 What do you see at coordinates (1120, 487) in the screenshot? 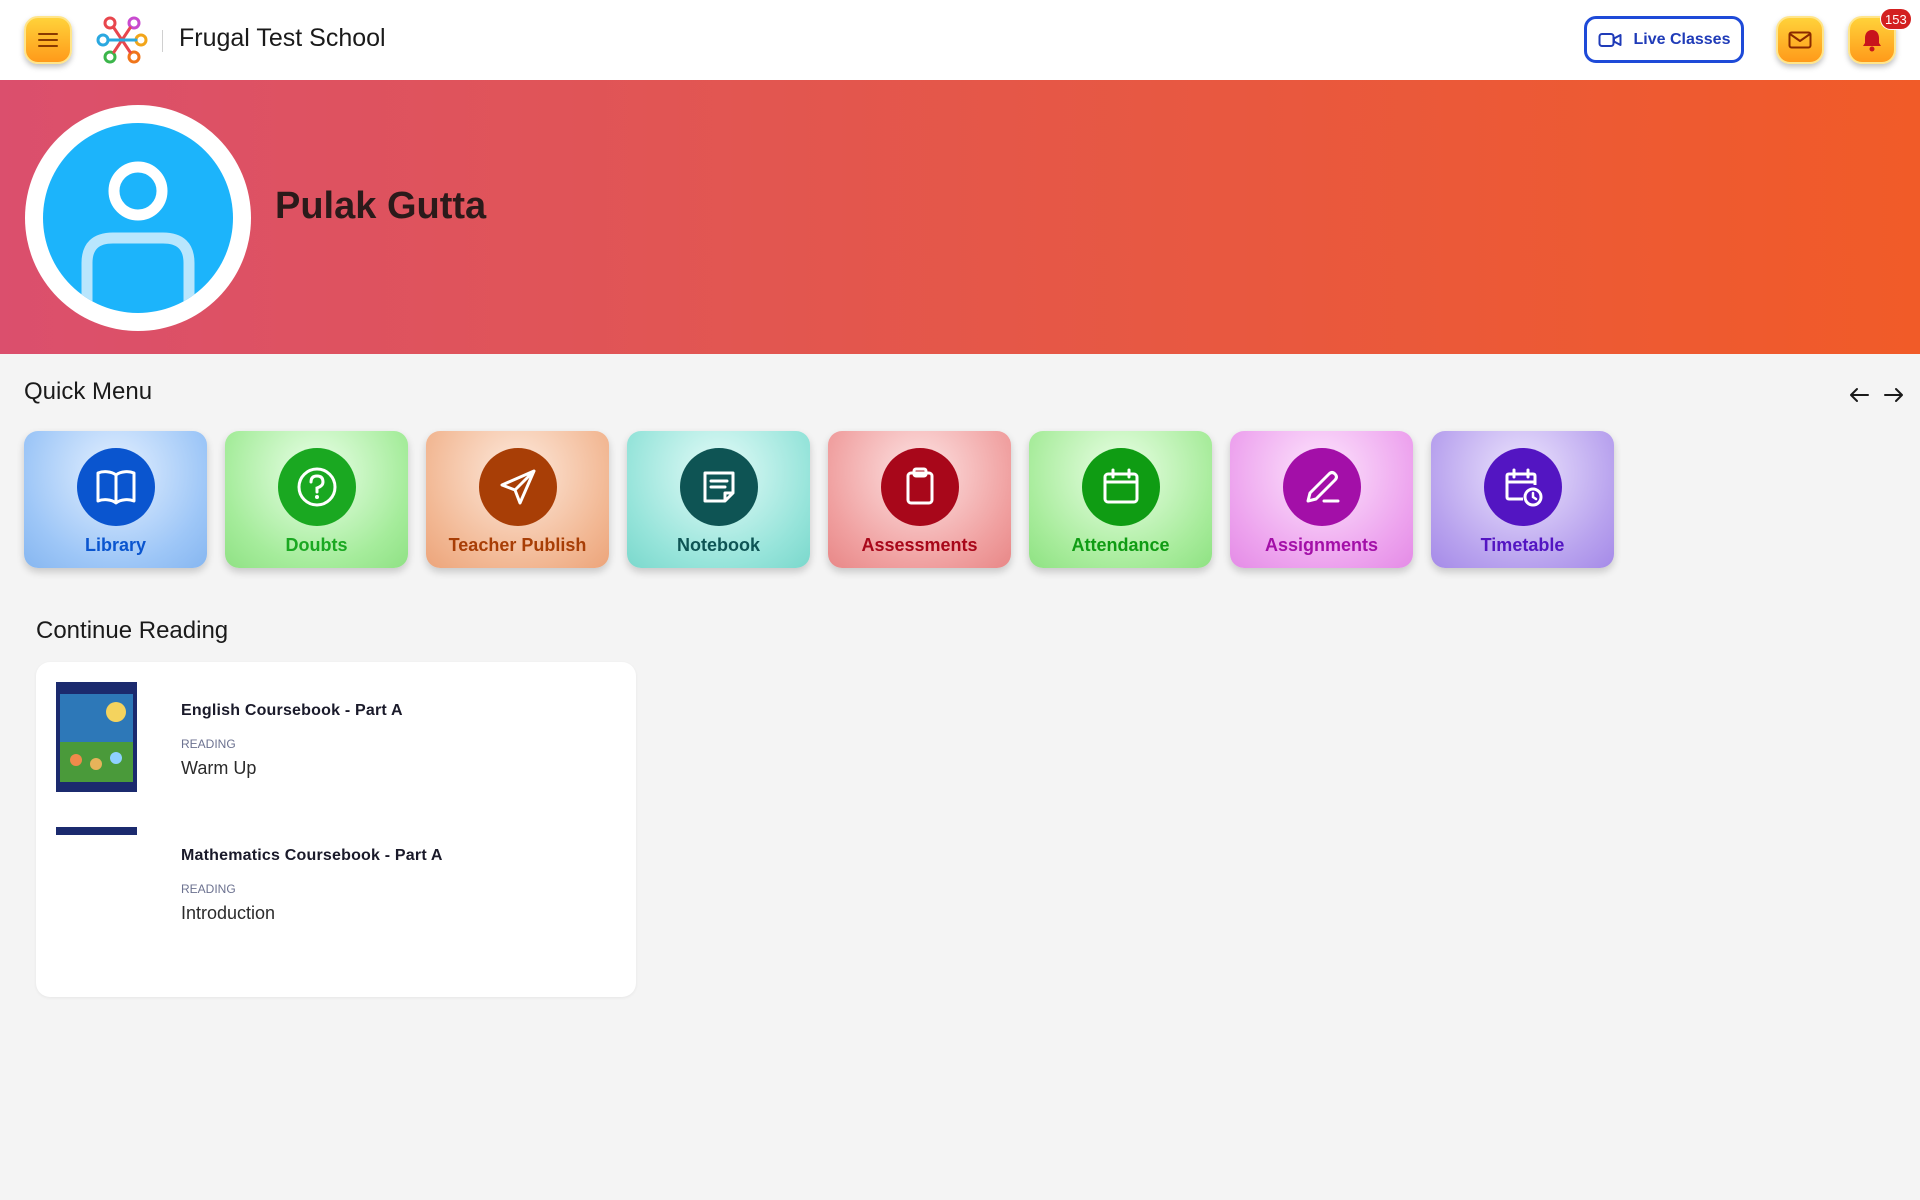
I see `calendar-icon` at bounding box center [1120, 487].